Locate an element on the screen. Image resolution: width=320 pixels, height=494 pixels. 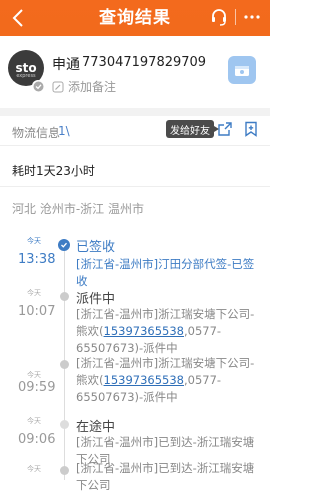
share-icon is located at coordinates (225, 129).